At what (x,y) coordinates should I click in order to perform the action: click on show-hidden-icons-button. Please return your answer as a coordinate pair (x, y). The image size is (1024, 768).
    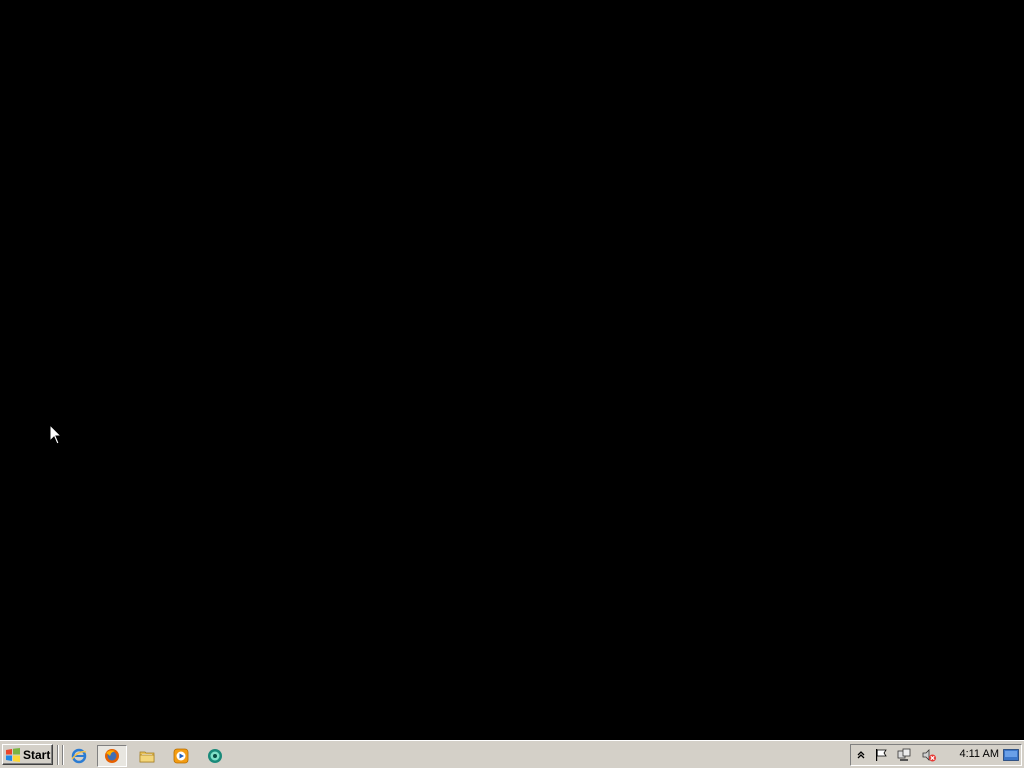
    Looking at the image, I should click on (861, 755).